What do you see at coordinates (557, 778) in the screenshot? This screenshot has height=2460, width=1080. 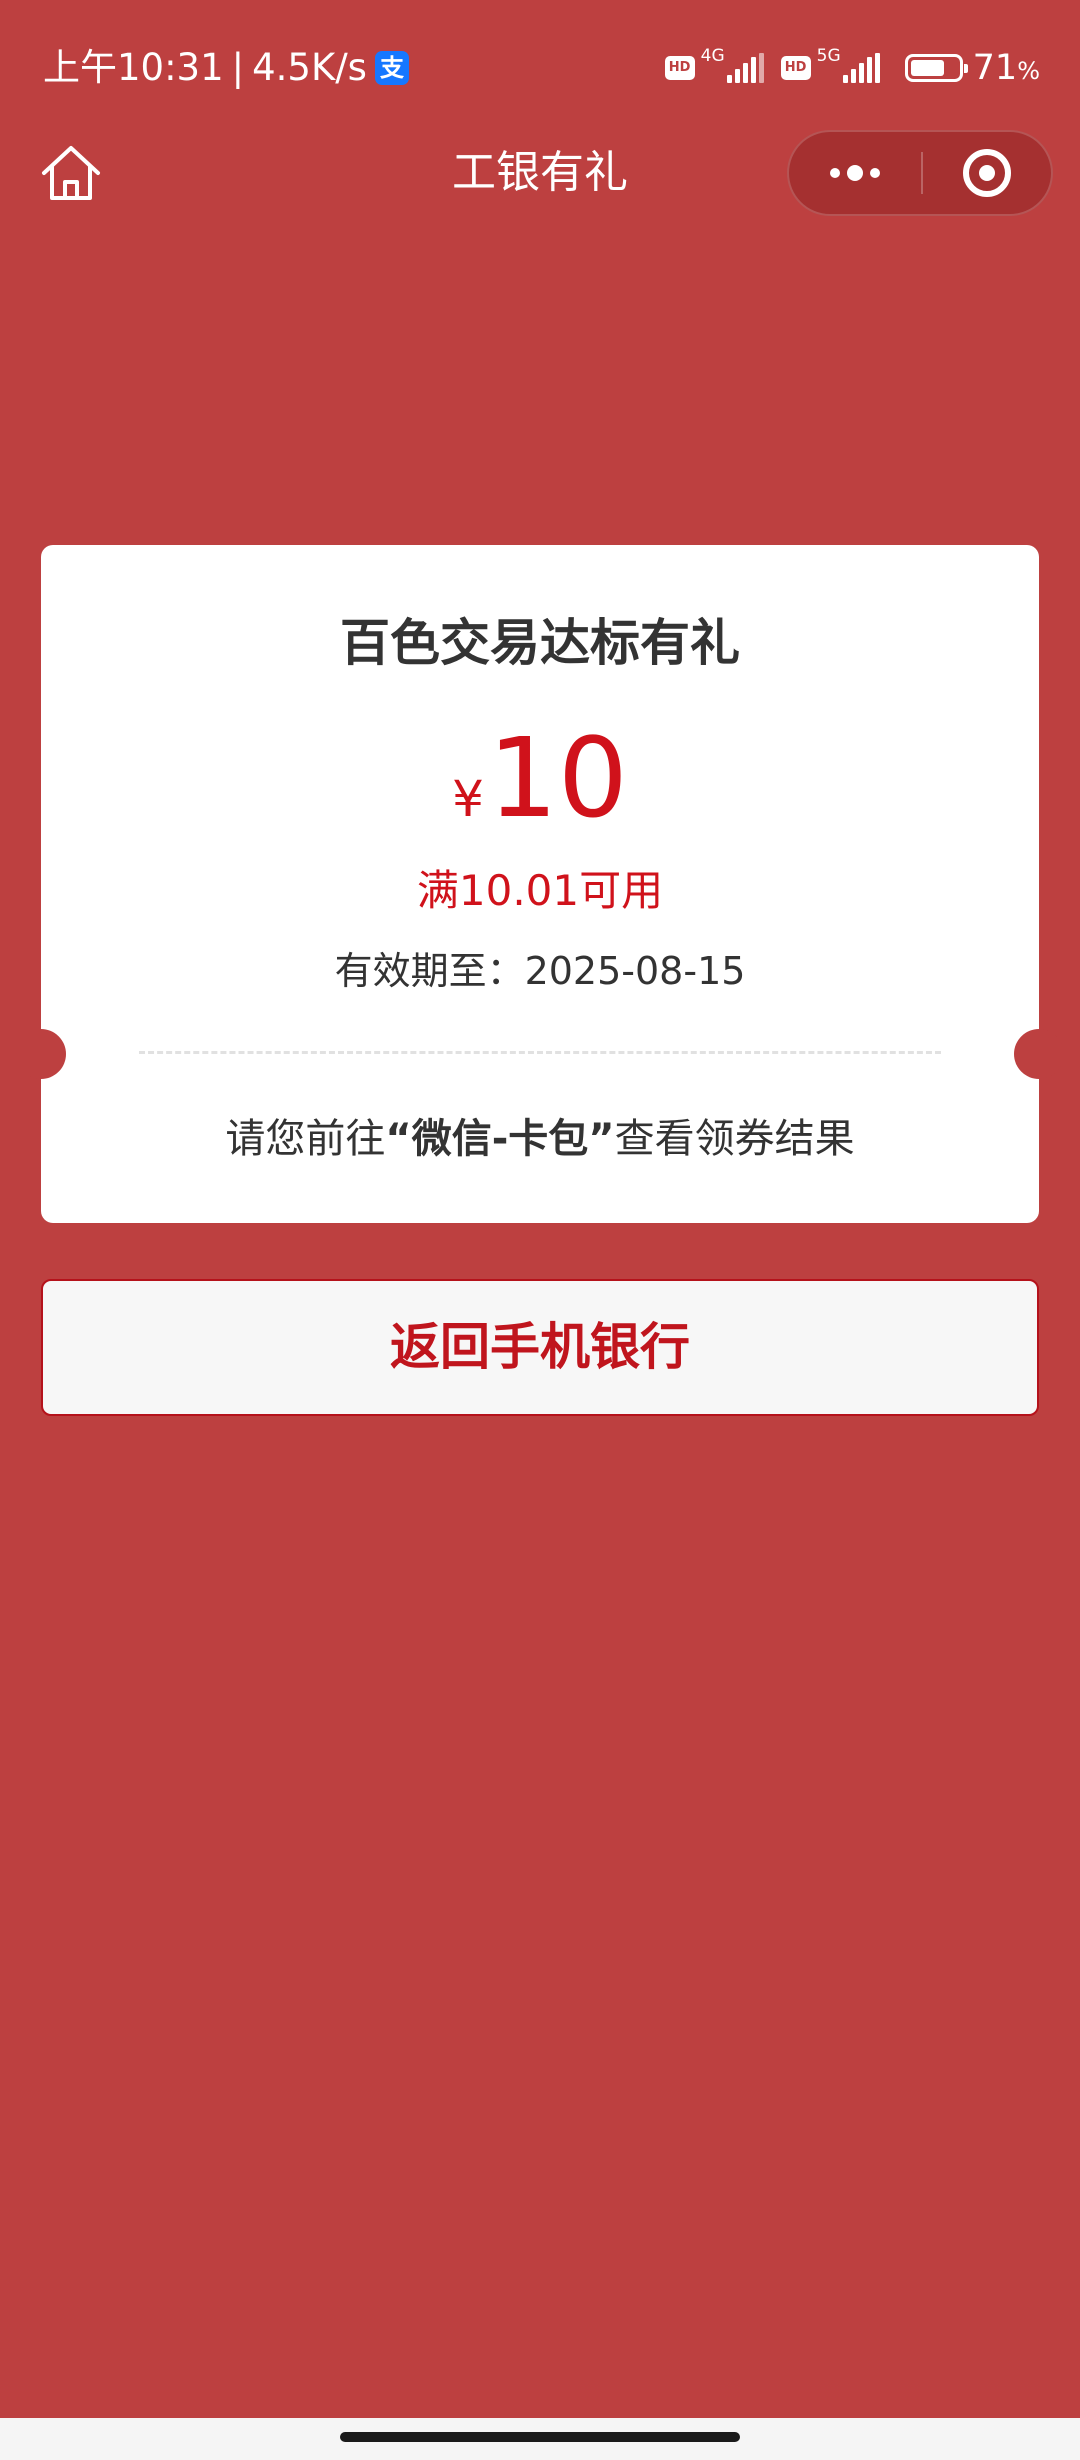 I see `coupon-amount: 10` at bounding box center [557, 778].